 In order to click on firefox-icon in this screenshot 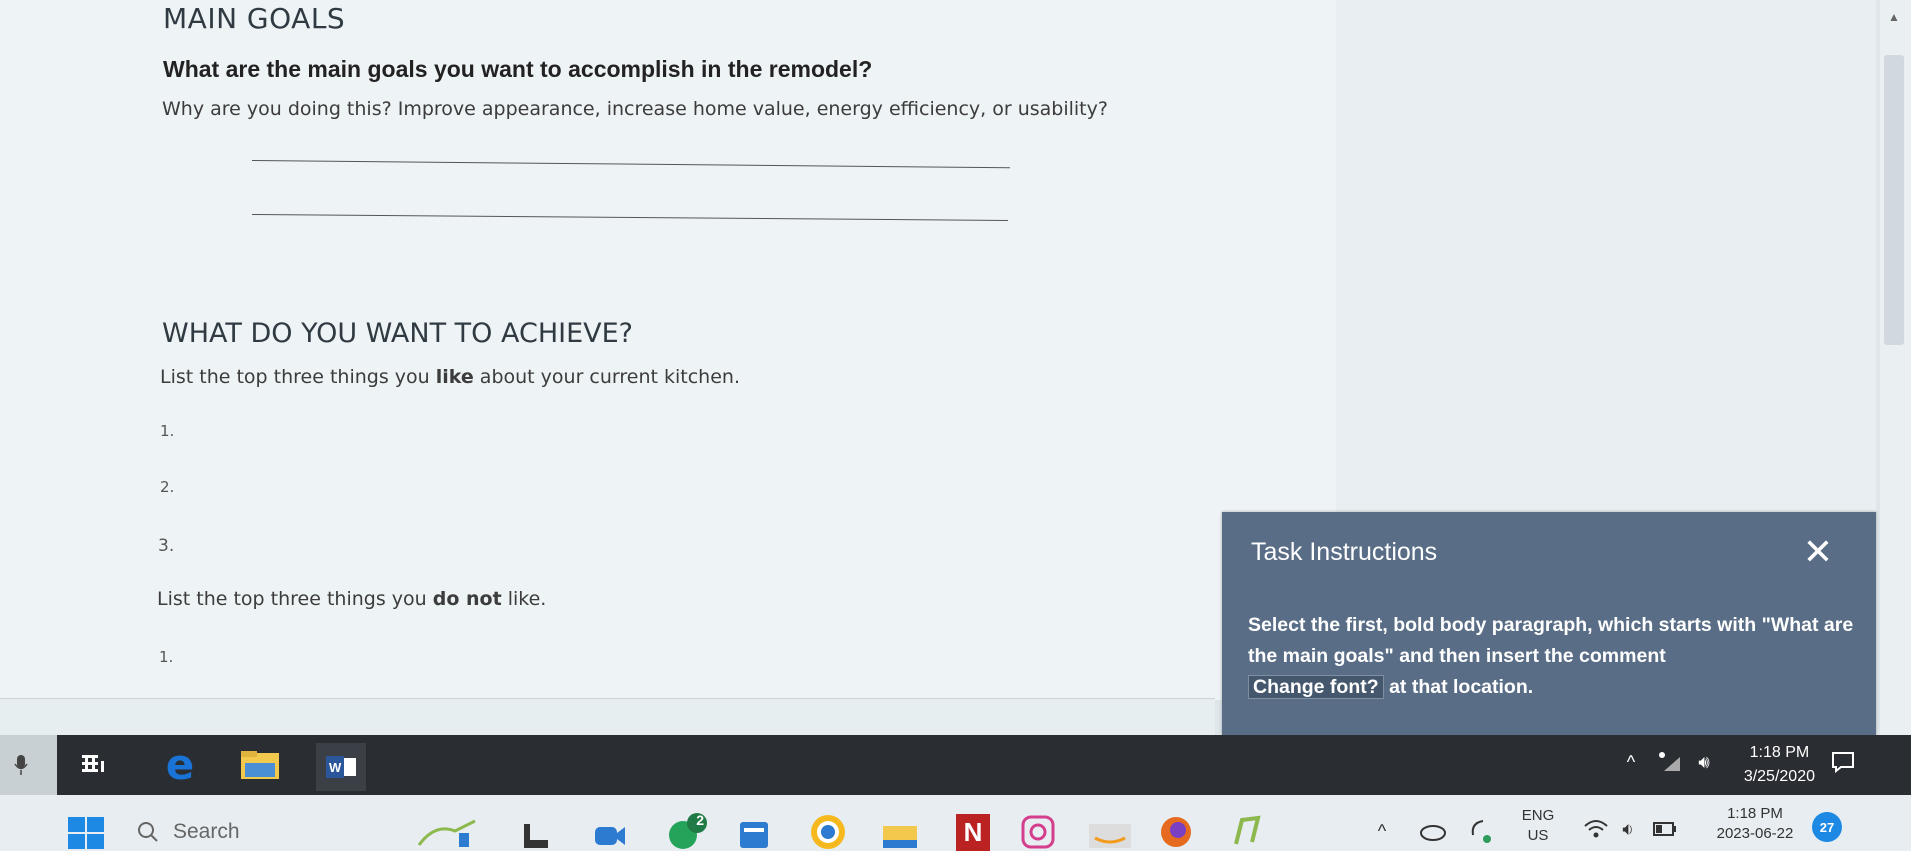, I will do `click(1176, 831)`.